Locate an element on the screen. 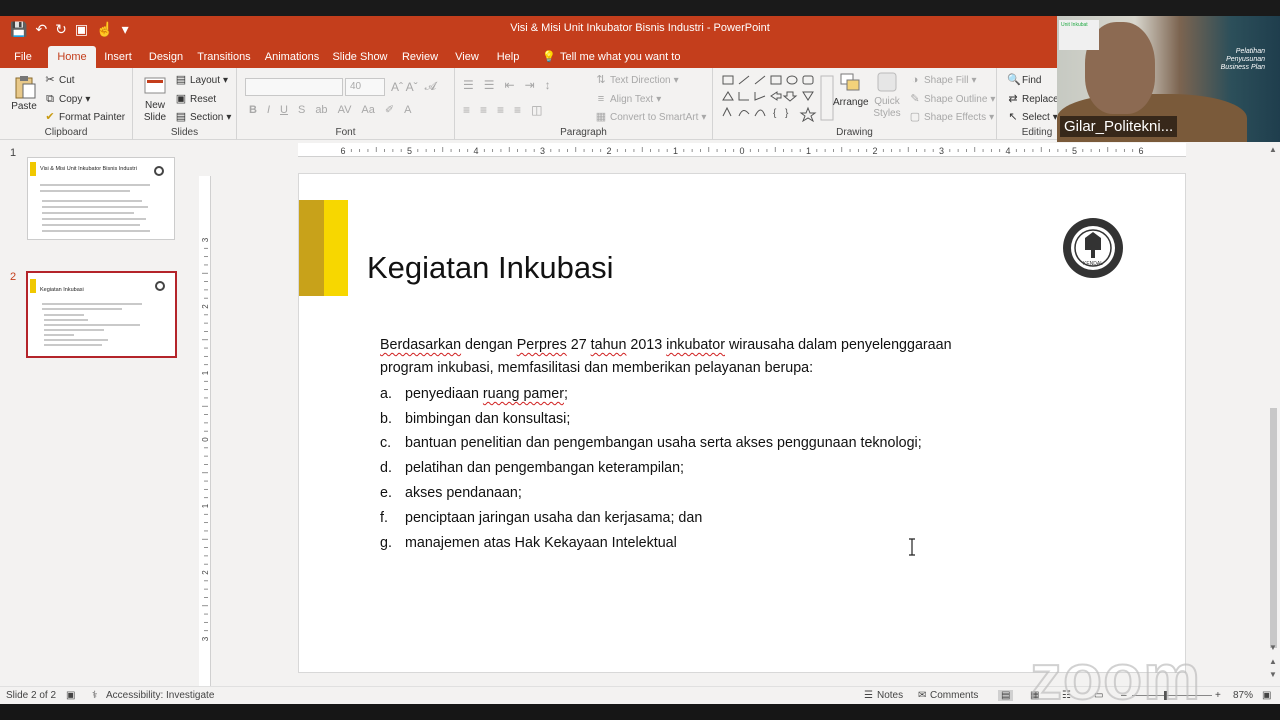 The width and height of the screenshot is (1280, 720). increase-font-icon: Aˆ Aˇ 𝓐 is located at coordinates (413, 86).